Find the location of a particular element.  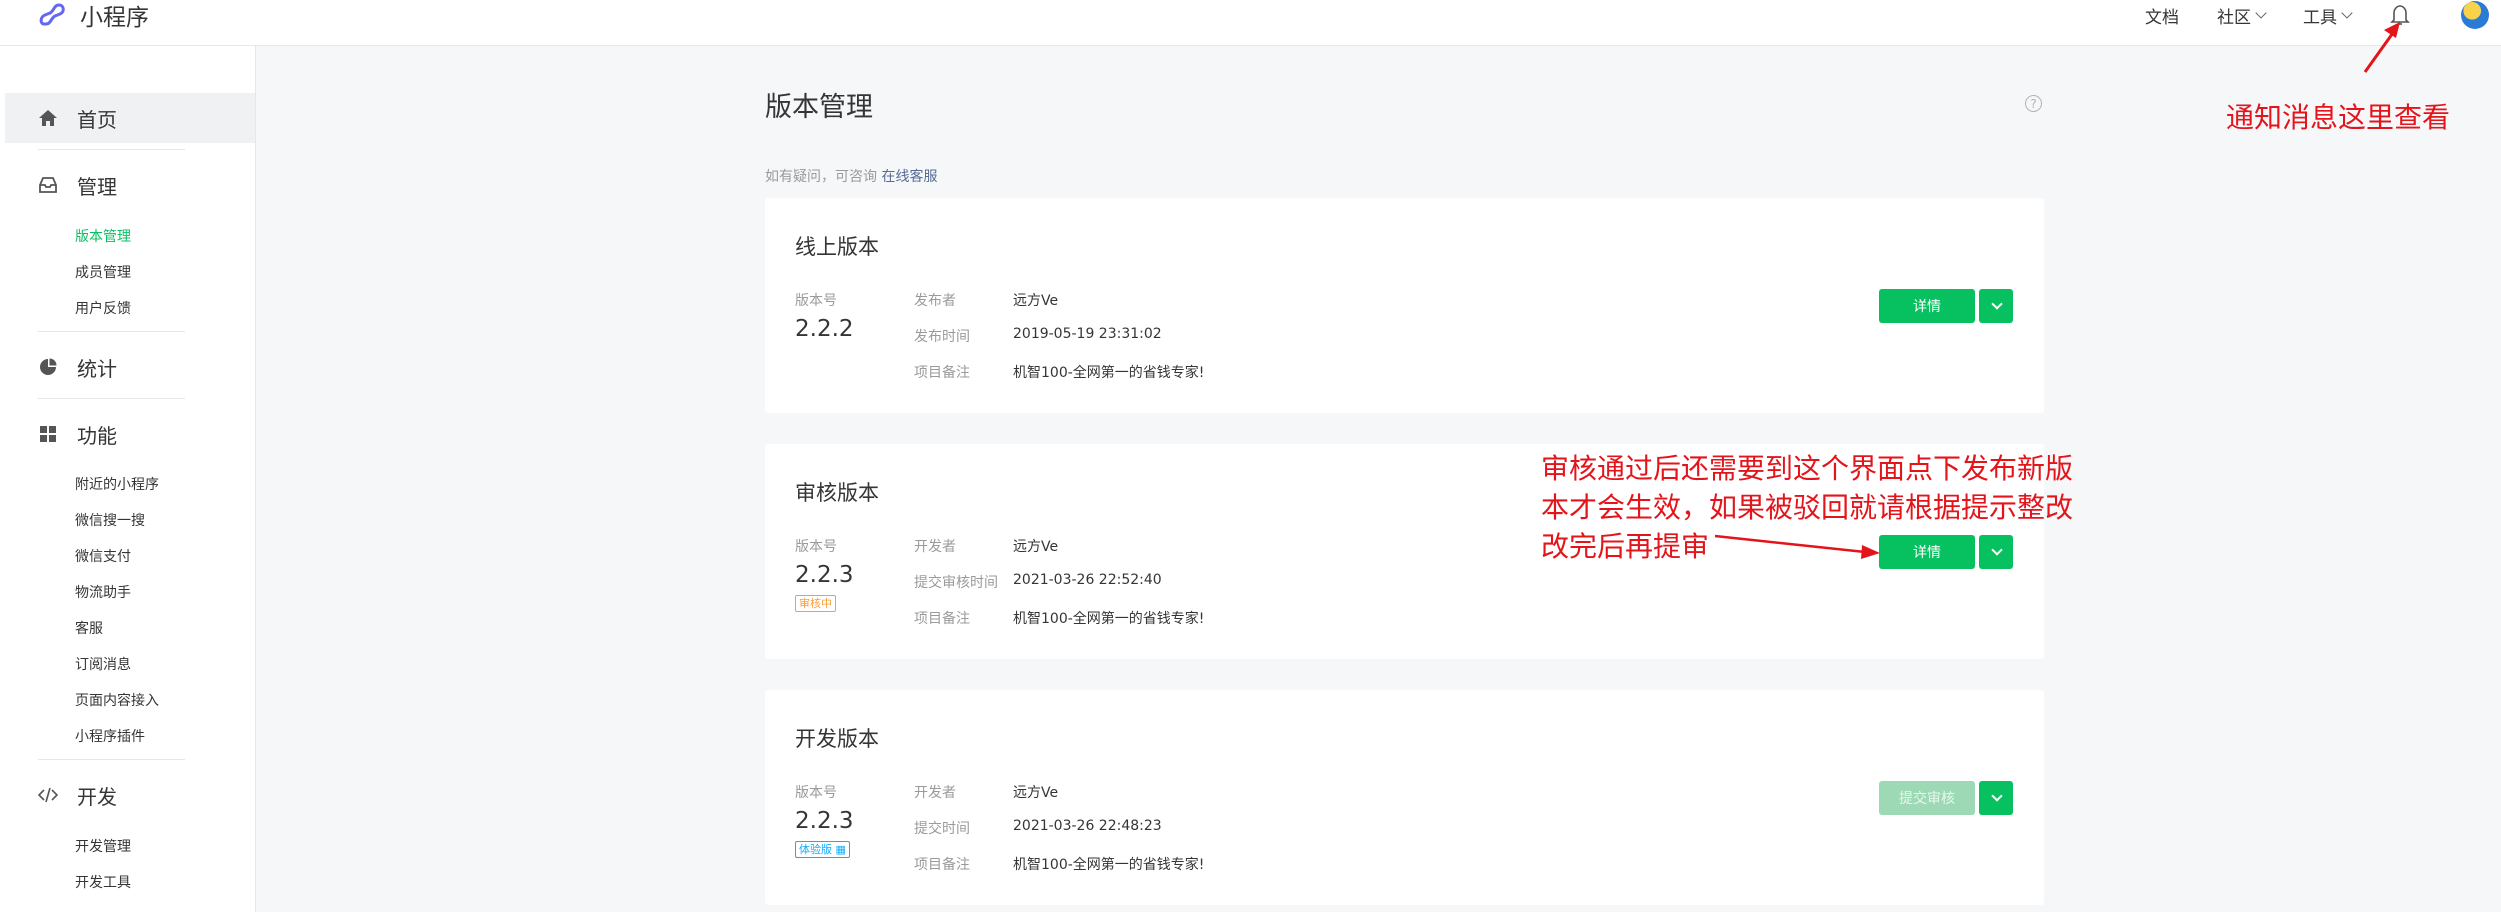

grid-icon is located at coordinates (48, 434).